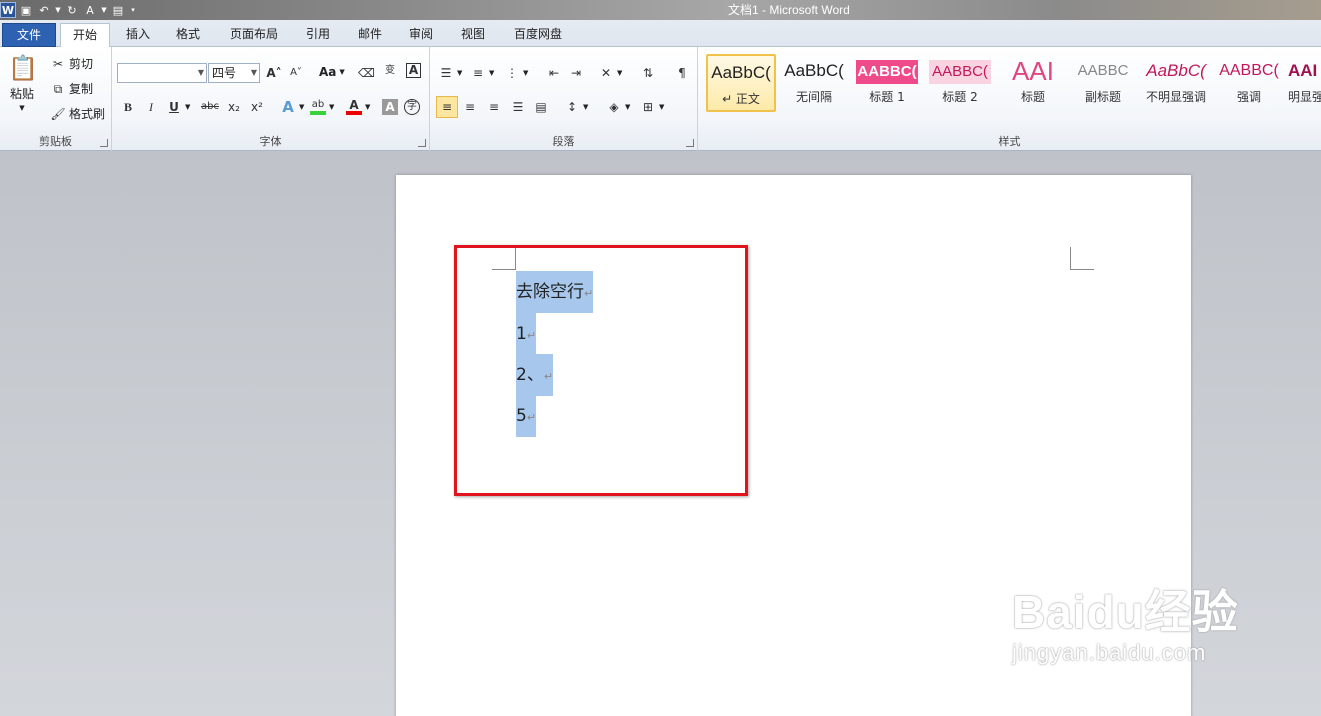 This screenshot has width=1321, height=716. Describe the element at coordinates (1249, 83) in the screenshot. I see `style-emphasis: AABBC( 强调` at that location.